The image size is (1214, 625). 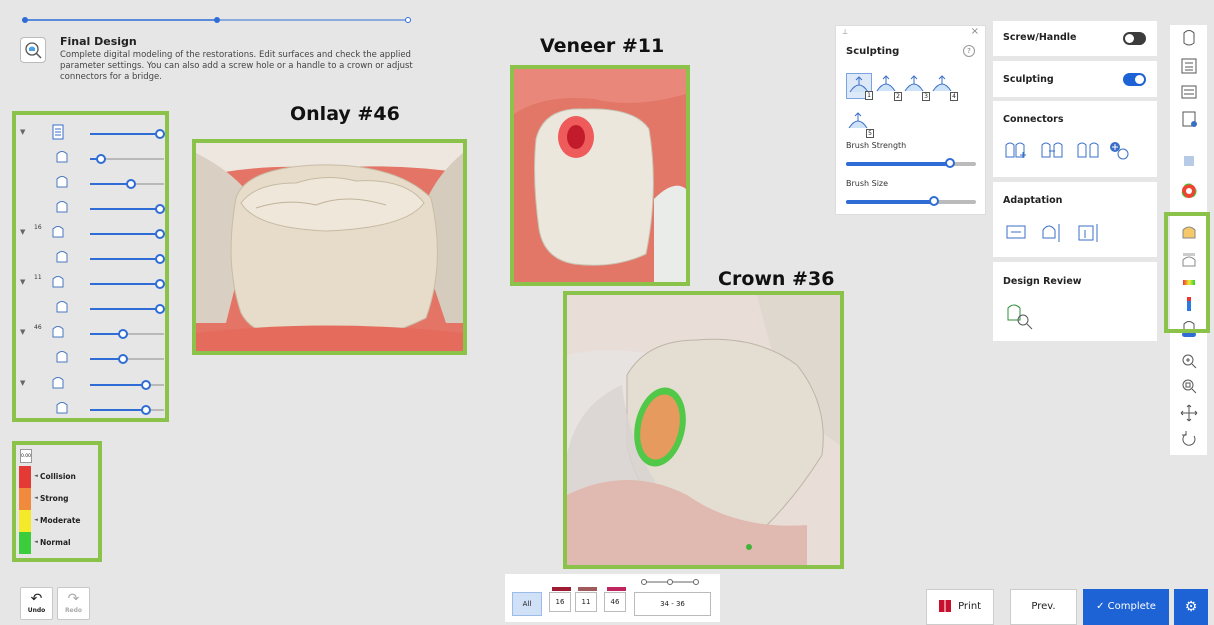 What do you see at coordinates (1189, 439) in the screenshot?
I see `rotate-icon` at bounding box center [1189, 439].